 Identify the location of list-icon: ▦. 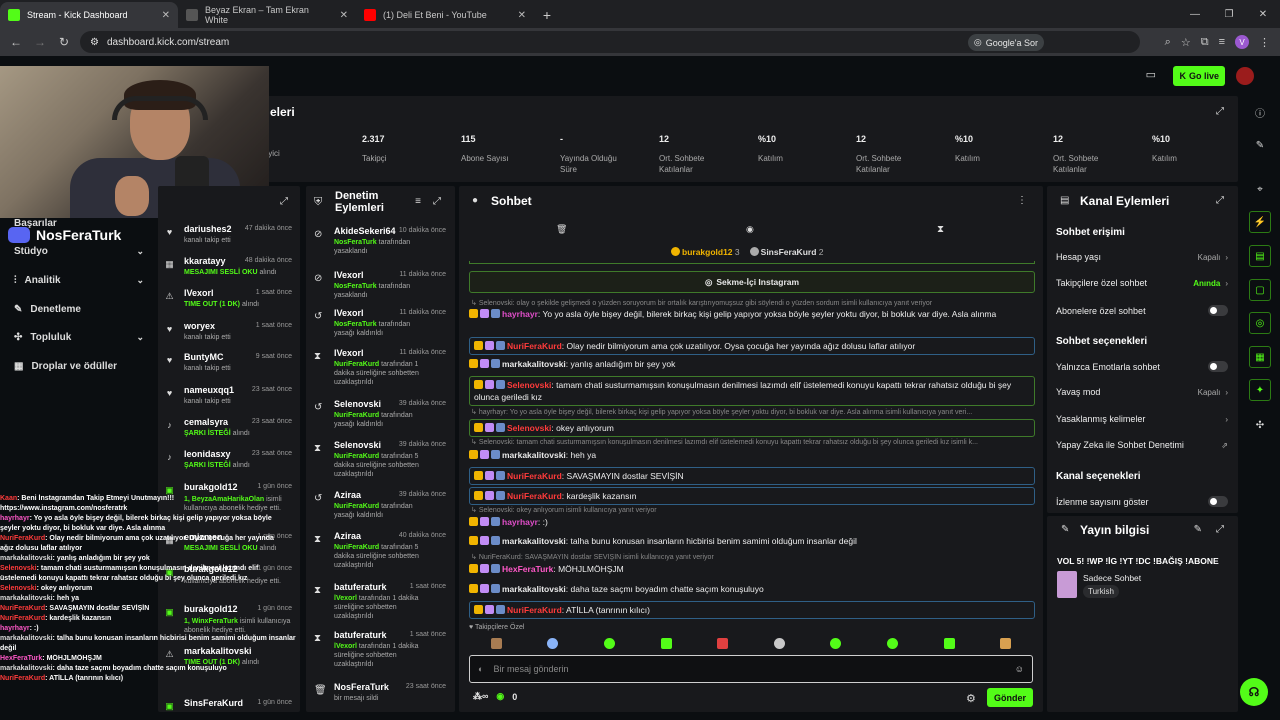
(1260, 357).